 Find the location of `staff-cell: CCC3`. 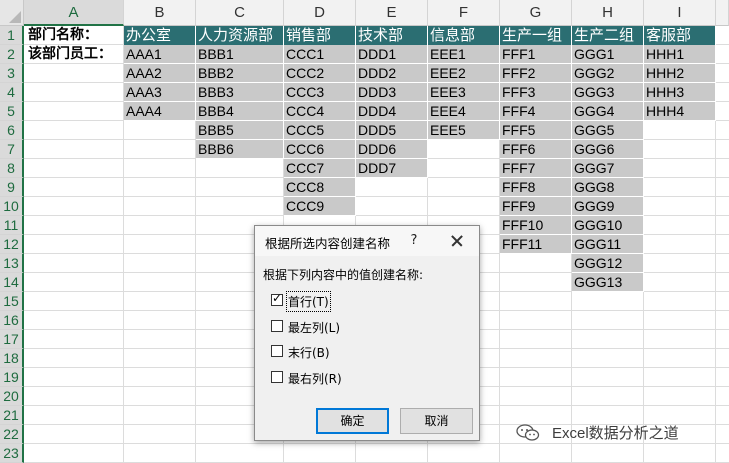

staff-cell: CCC3 is located at coordinates (320, 92).